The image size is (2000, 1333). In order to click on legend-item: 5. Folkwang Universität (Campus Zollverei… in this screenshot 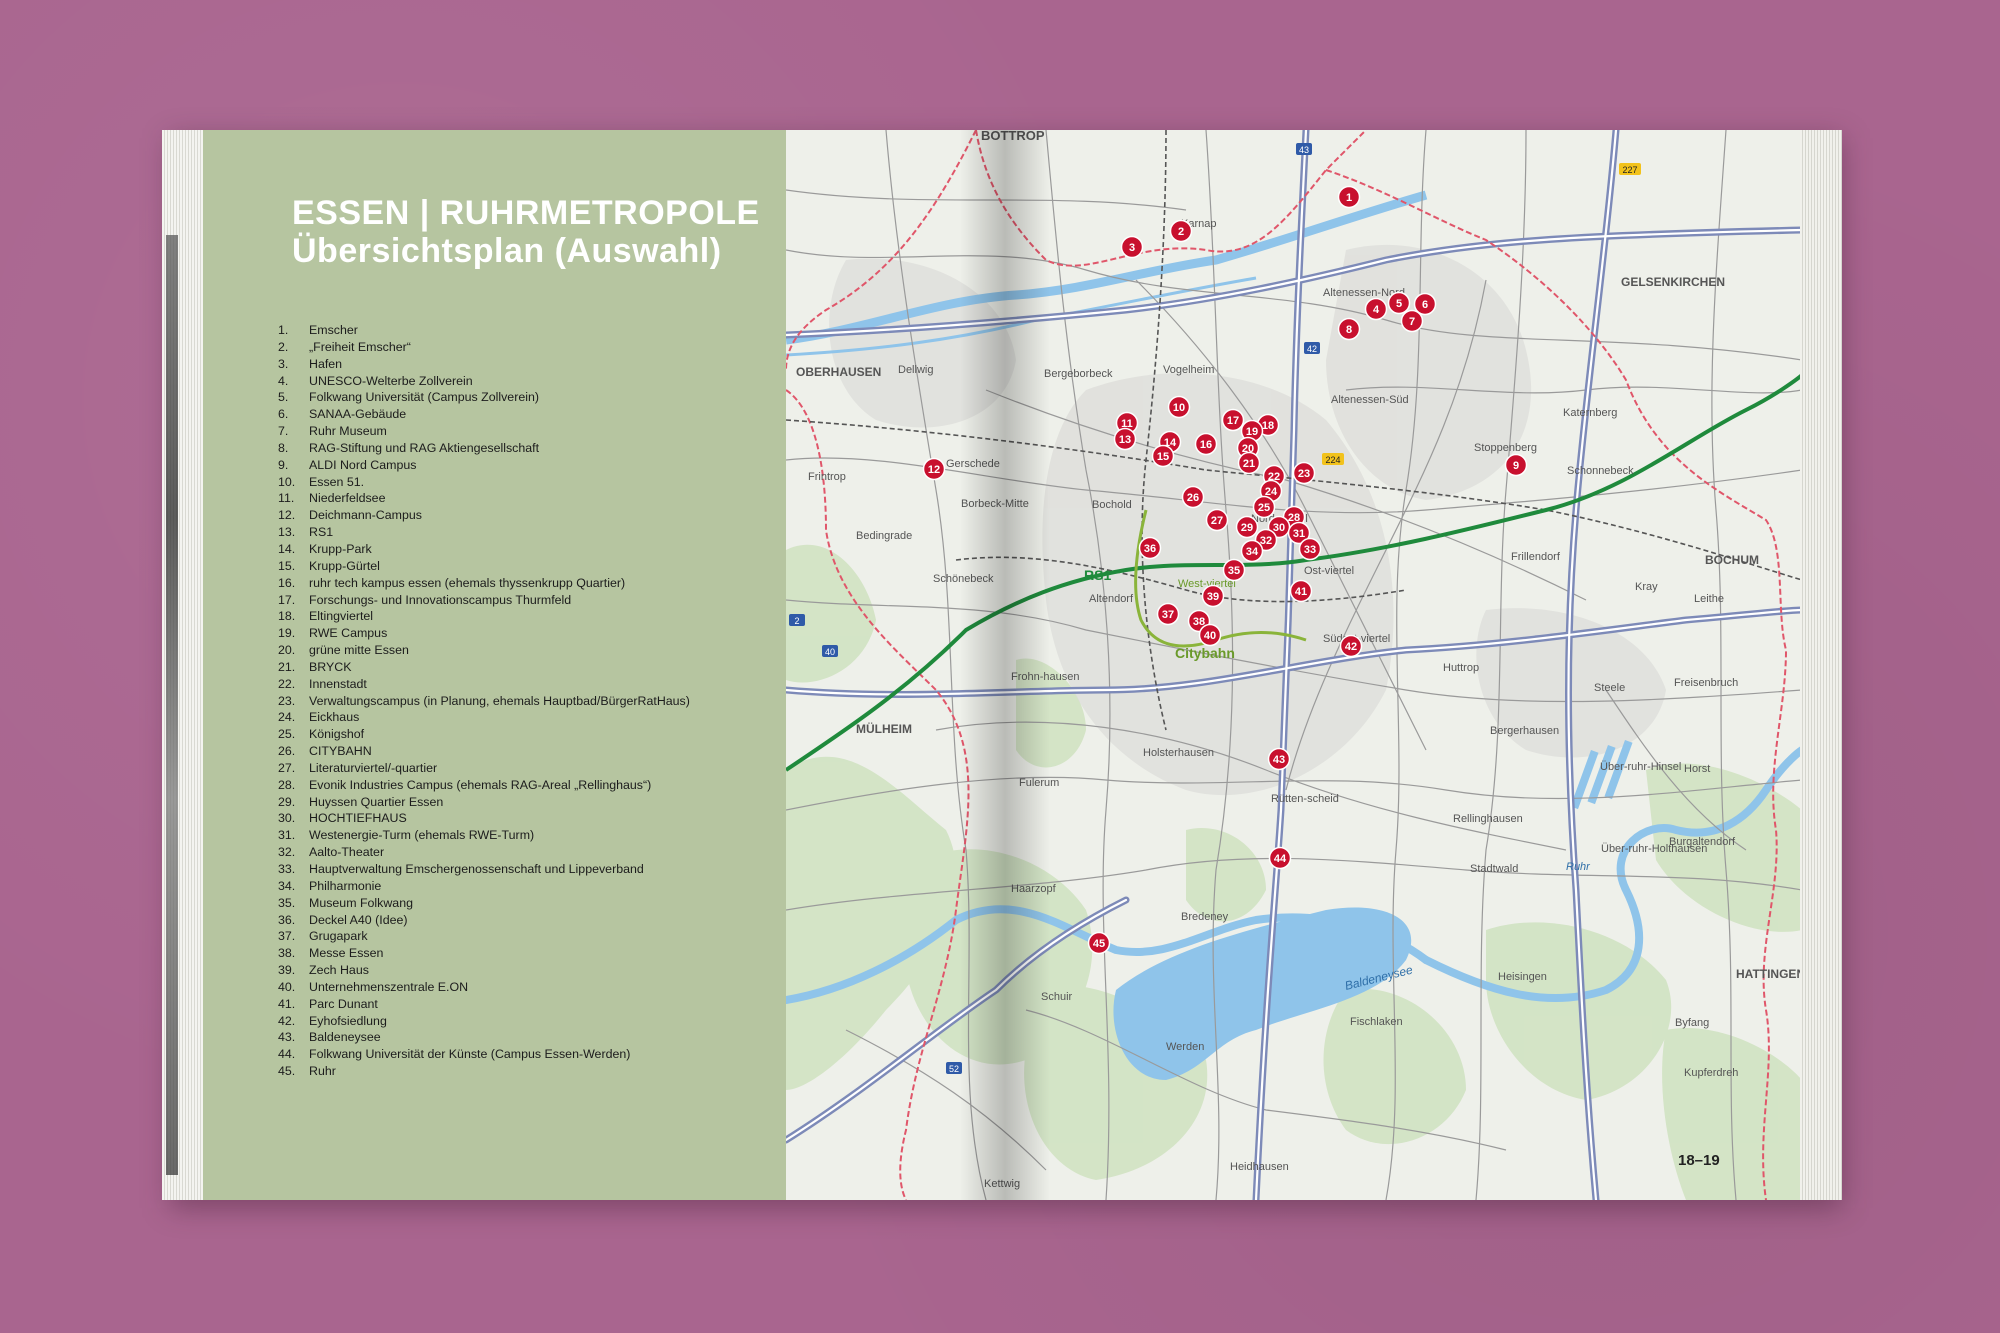, I will do `click(528, 397)`.